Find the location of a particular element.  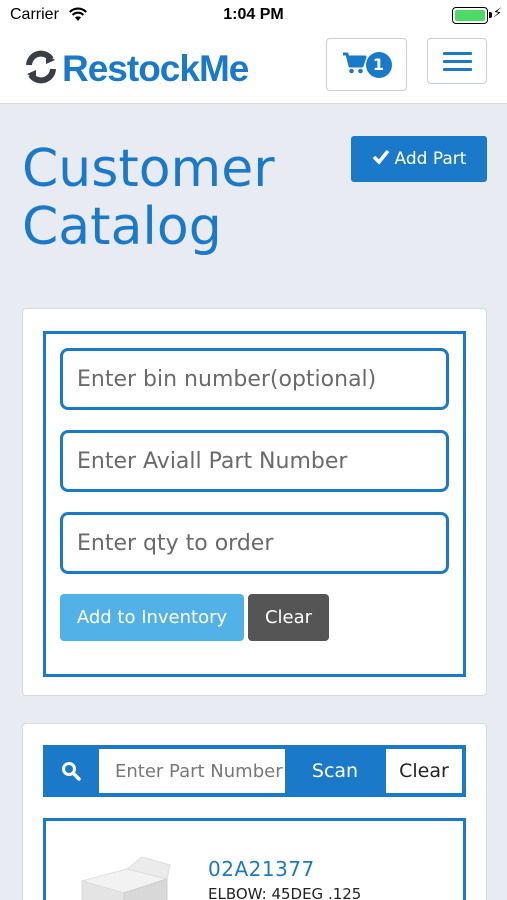

search-bar: Scan Clear is located at coordinates (254, 771).